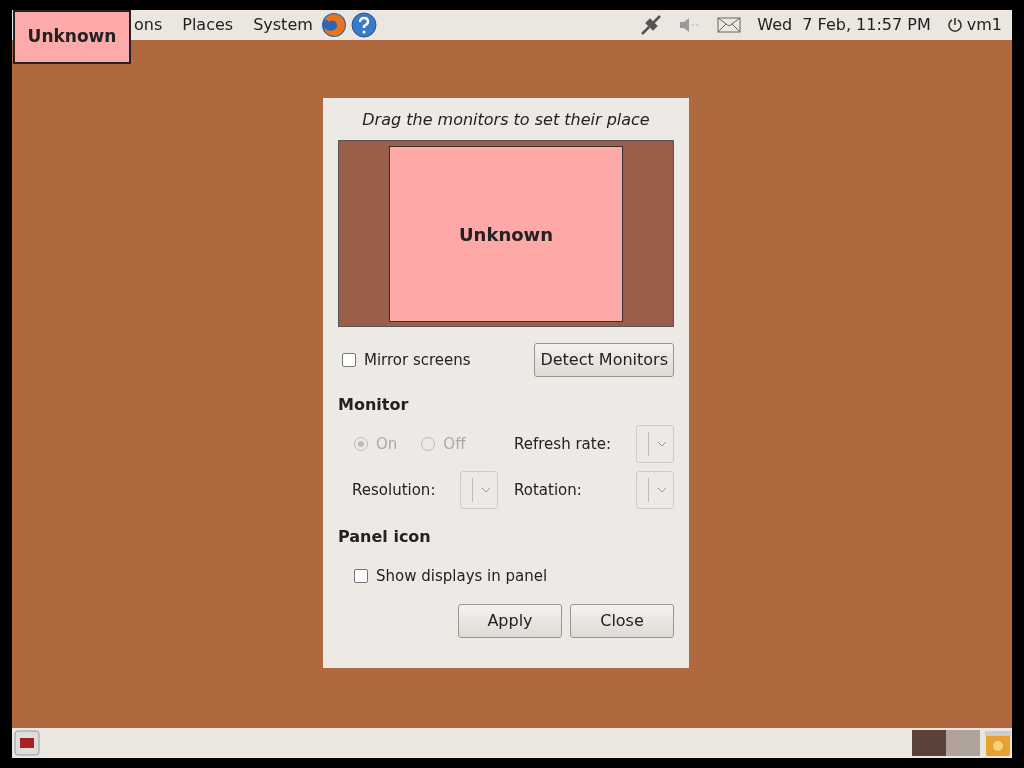 The image size is (1024, 768). Describe the element at coordinates (998, 743) in the screenshot. I see `trash-icon` at that location.